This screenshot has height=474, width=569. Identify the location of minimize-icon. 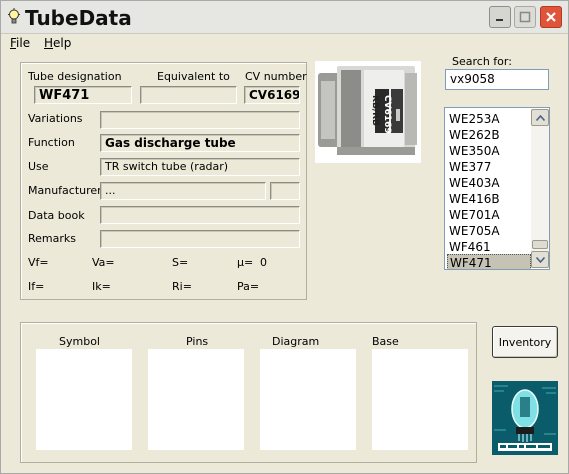
(499, 20).